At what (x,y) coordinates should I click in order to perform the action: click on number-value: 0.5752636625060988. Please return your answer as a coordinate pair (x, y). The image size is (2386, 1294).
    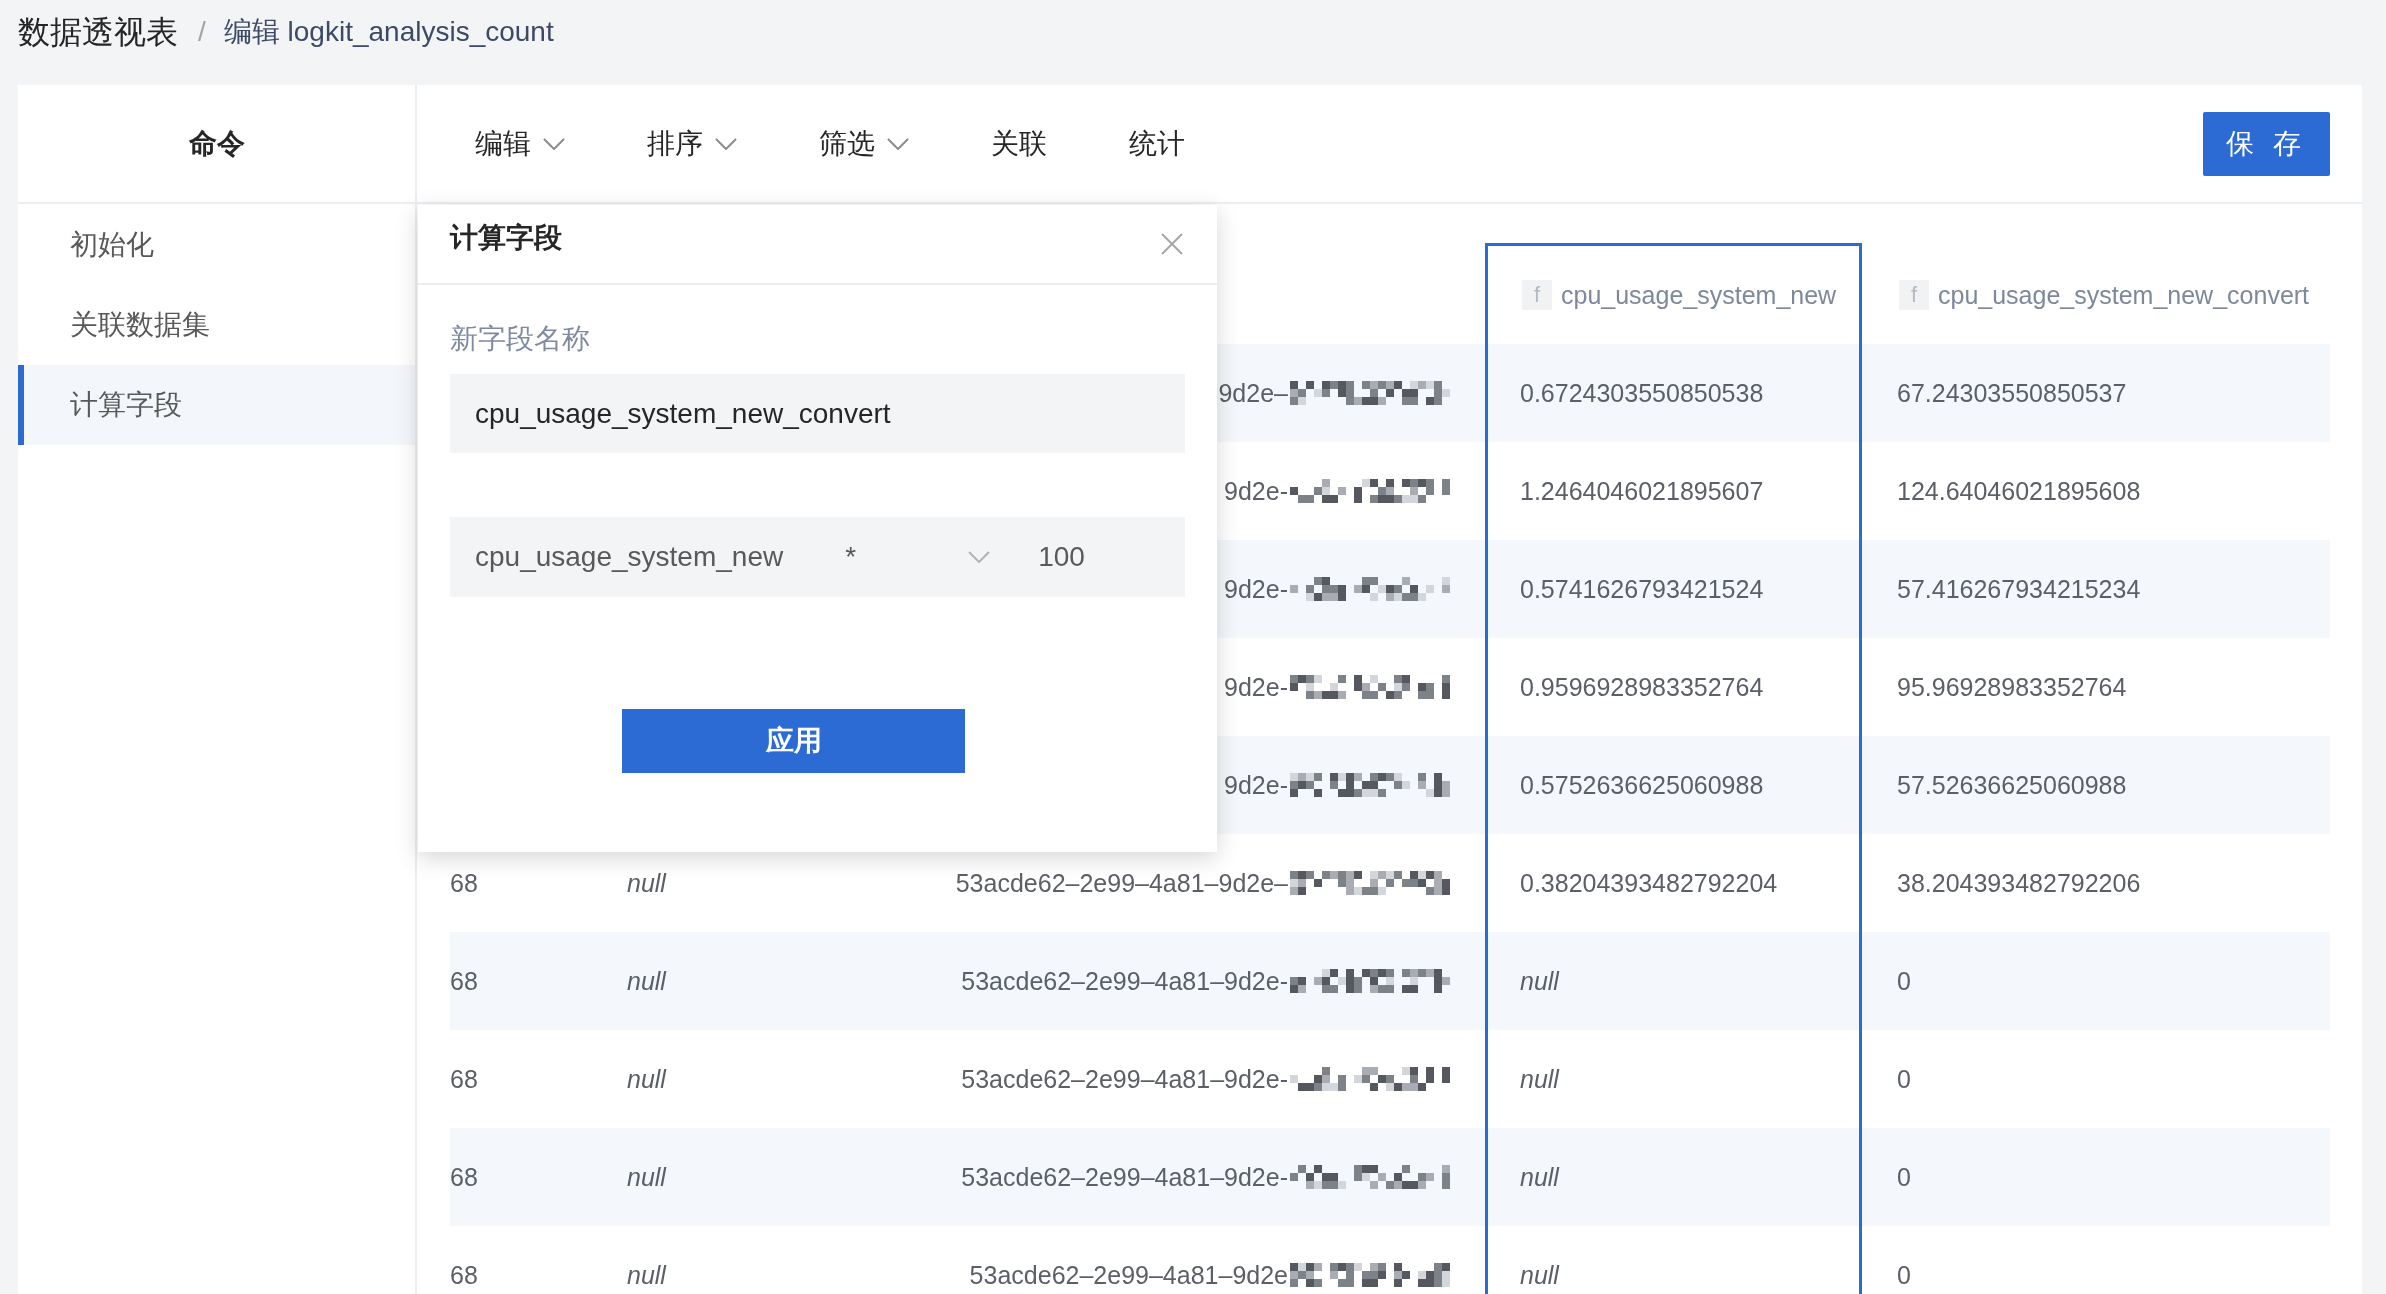
    Looking at the image, I should click on (1642, 785).